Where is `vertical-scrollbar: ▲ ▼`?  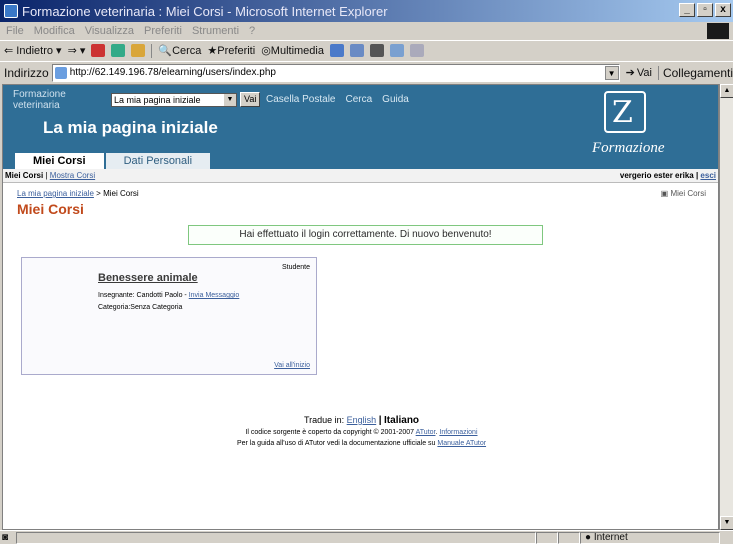
vertical-scrollbar: ▲ ▼ is located at coordinates (726, 307).